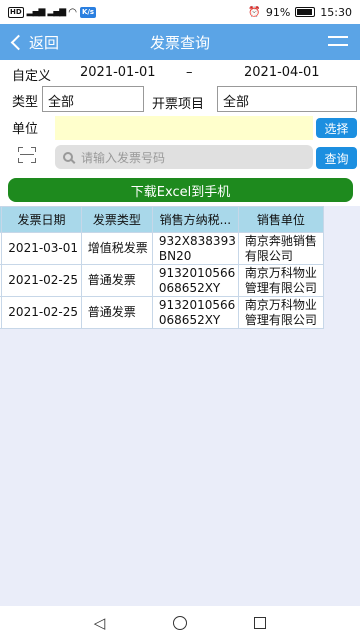  I want to click on item-label: 开票项目, so click(178, 104).